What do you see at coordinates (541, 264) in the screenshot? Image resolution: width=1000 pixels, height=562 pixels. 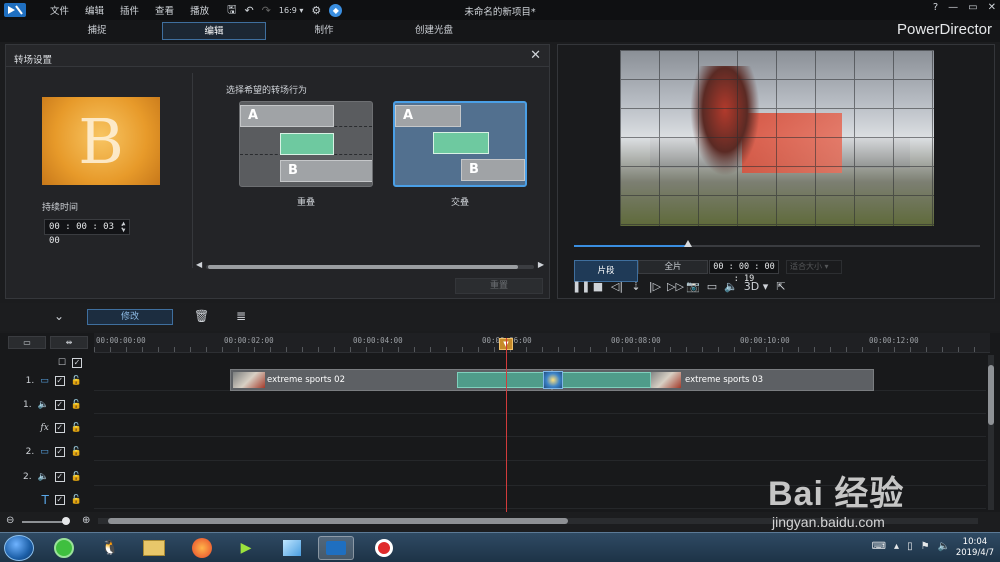 I see `scroll-right-icon: ▶` at bounding box center [541, 264].